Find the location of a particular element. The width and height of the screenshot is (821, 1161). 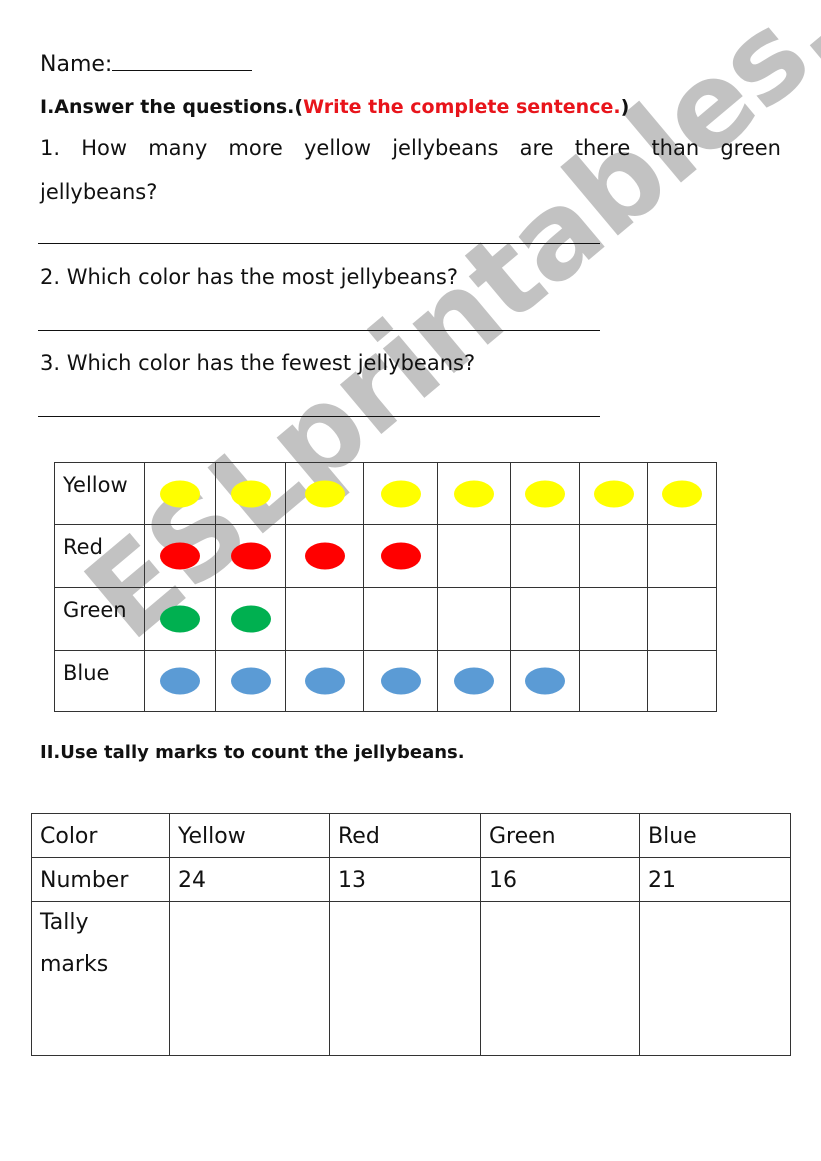

pictograph-row-label: Green is located at coordinates (99, 619).